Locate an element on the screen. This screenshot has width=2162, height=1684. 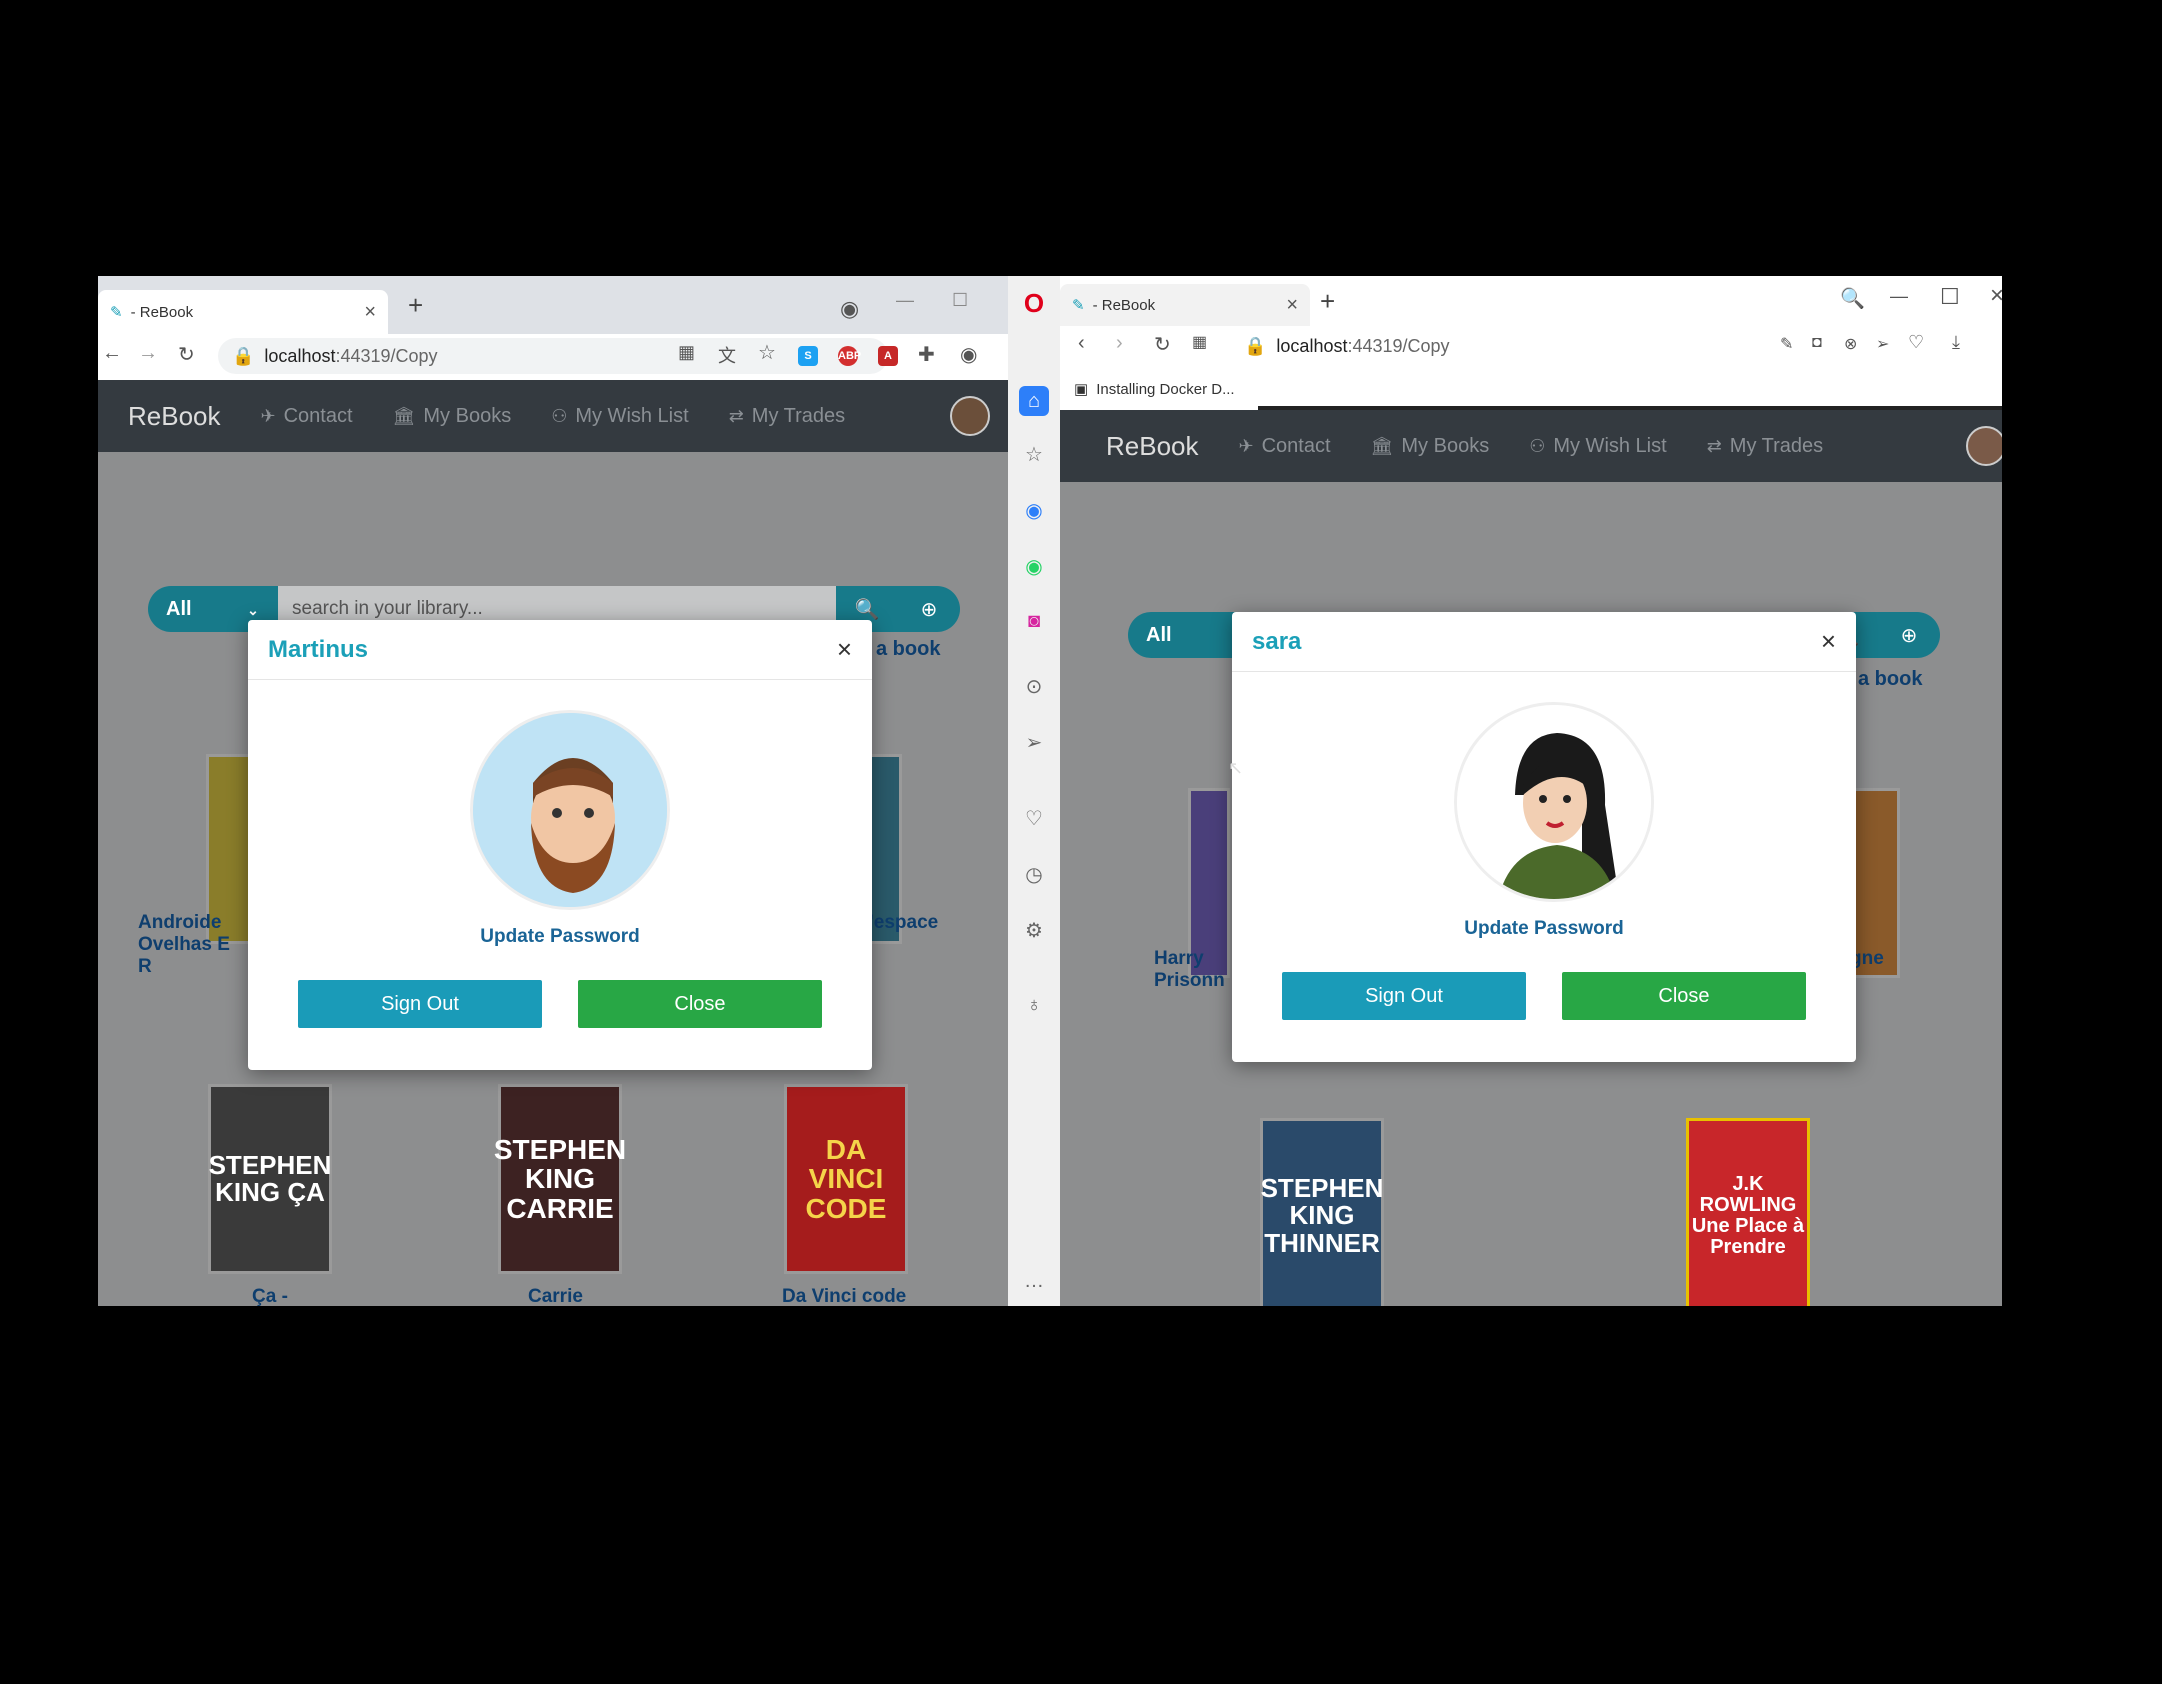
camera-icon: ◘ is located at coordinates (1817, 343).